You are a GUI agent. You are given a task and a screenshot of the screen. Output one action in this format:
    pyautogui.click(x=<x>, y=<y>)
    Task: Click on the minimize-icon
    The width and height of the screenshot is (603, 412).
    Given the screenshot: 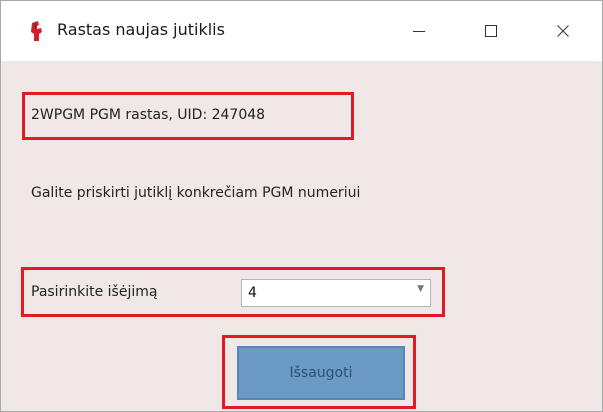 What is the action you would take?
    pyautogui.click(x=419, y=31)
    